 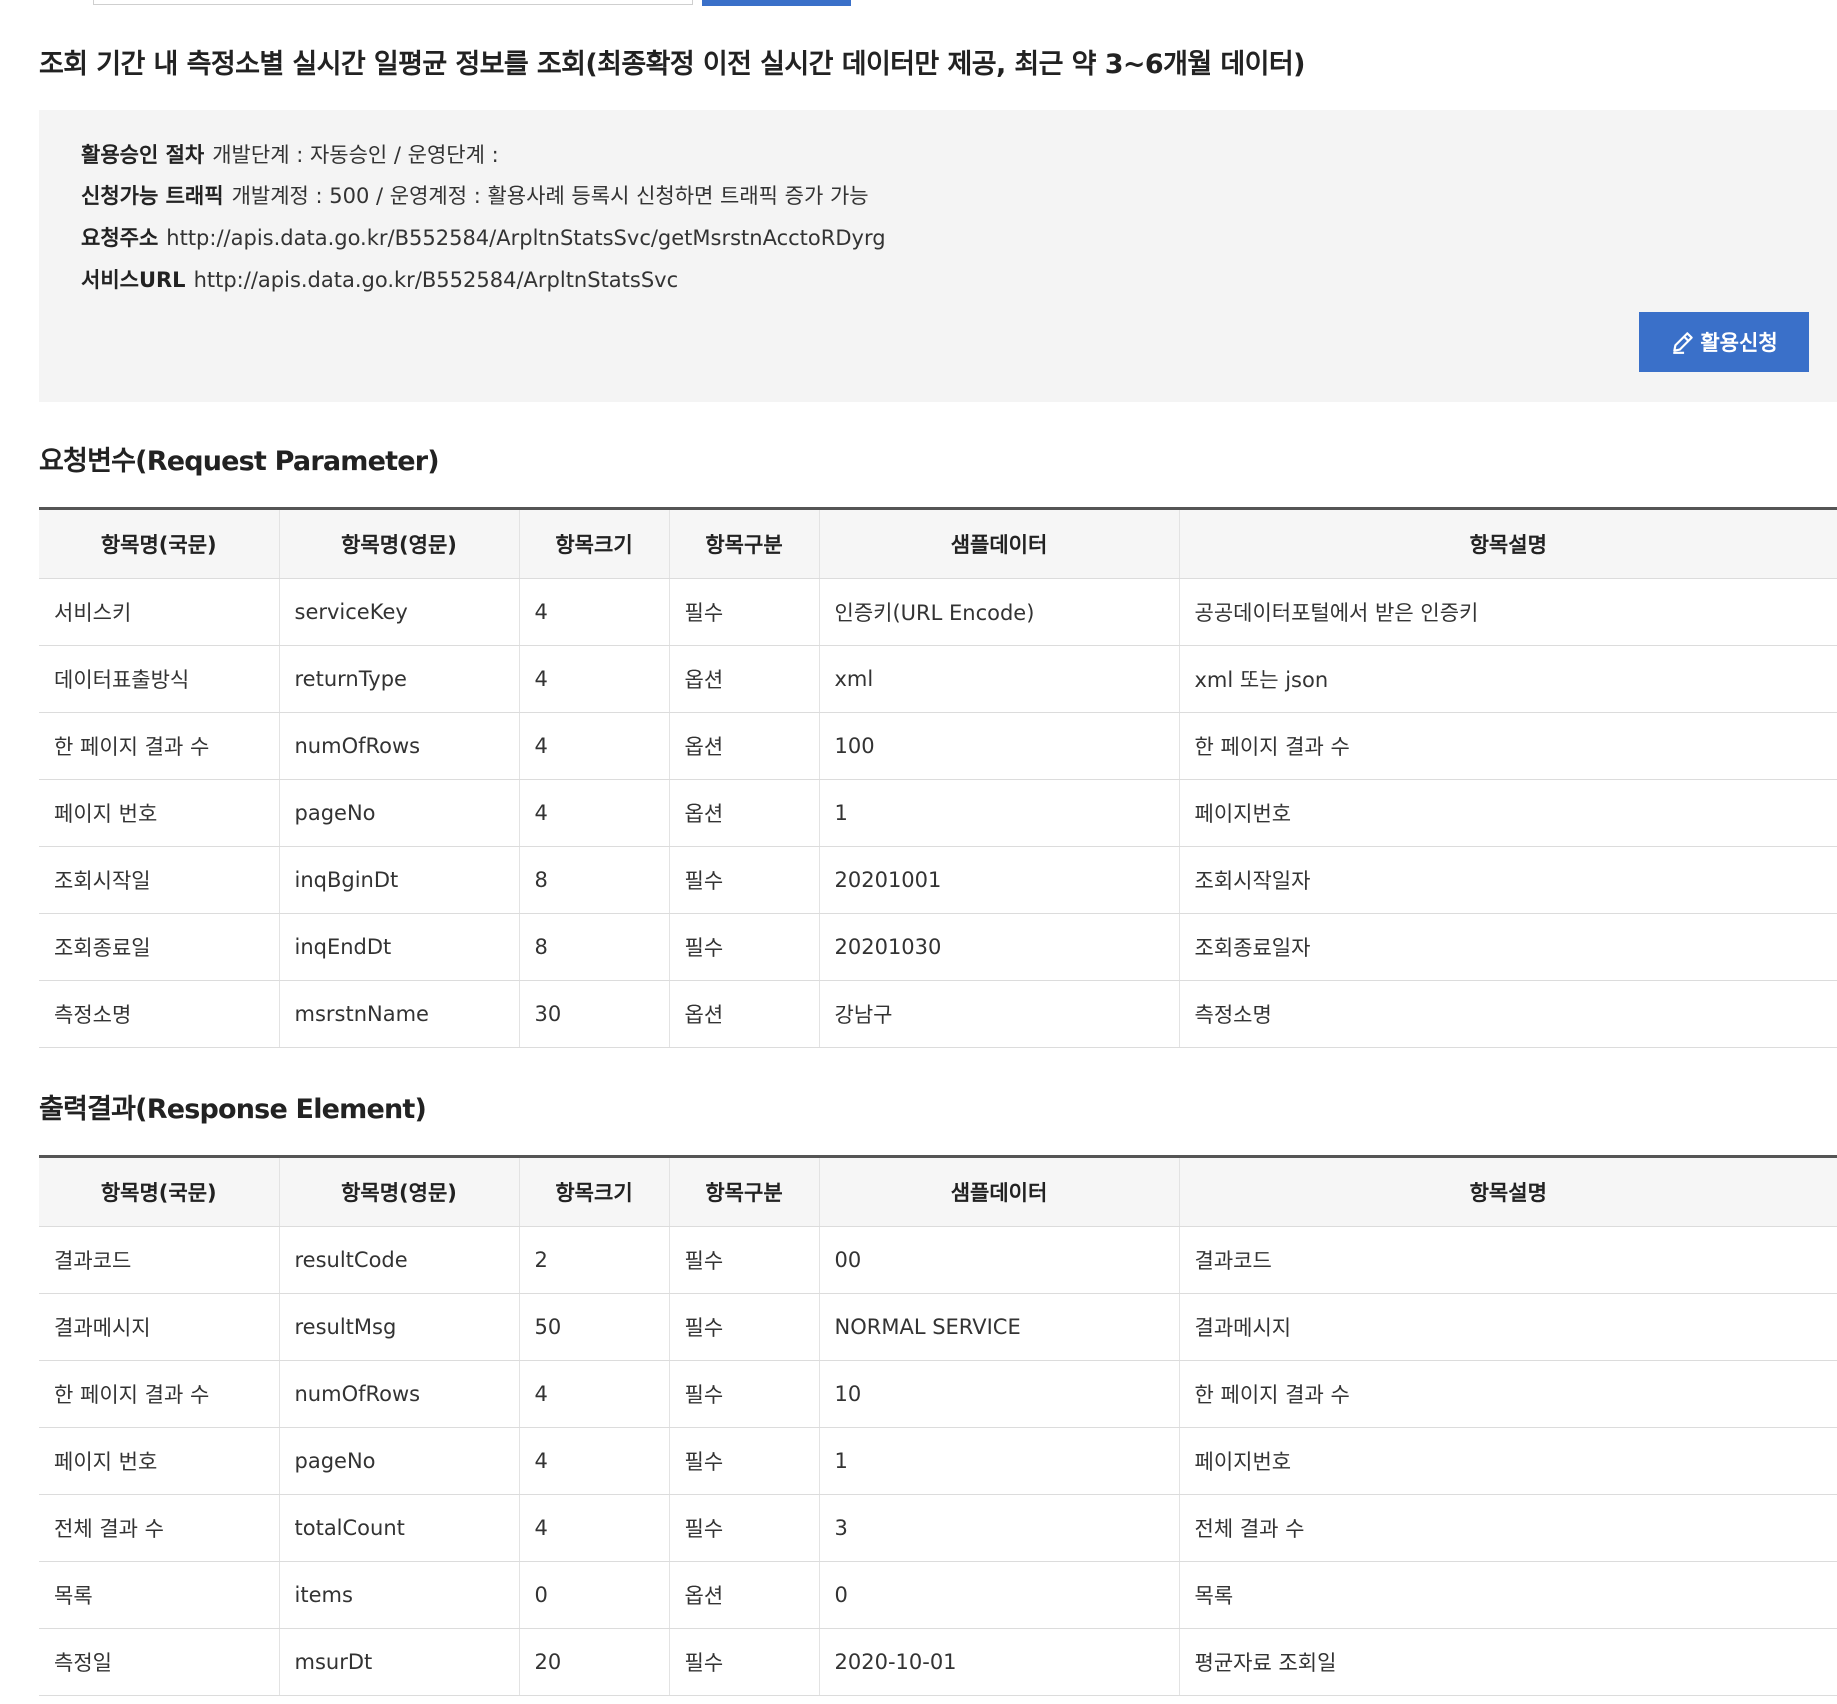 What do you see at coordinates (399, 1327) in the screenshot?
I see `table-cell: resultMsg` at bounding box center [399, 1327].